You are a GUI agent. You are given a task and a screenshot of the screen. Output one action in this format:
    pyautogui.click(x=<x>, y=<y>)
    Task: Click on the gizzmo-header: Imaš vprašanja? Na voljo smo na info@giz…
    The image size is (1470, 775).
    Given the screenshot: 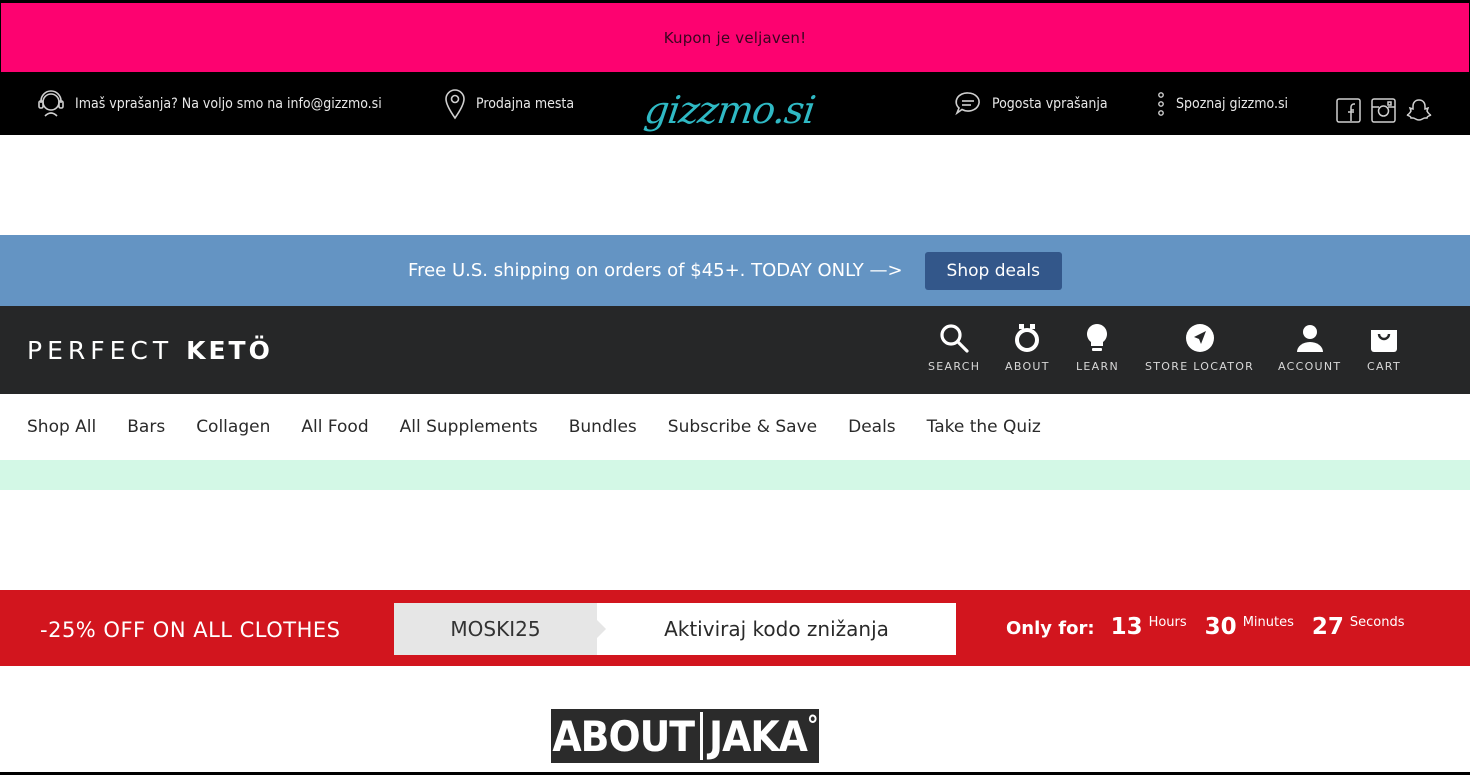 What is the action you would take?
    pyautogui.click(x=735, y=103)
    